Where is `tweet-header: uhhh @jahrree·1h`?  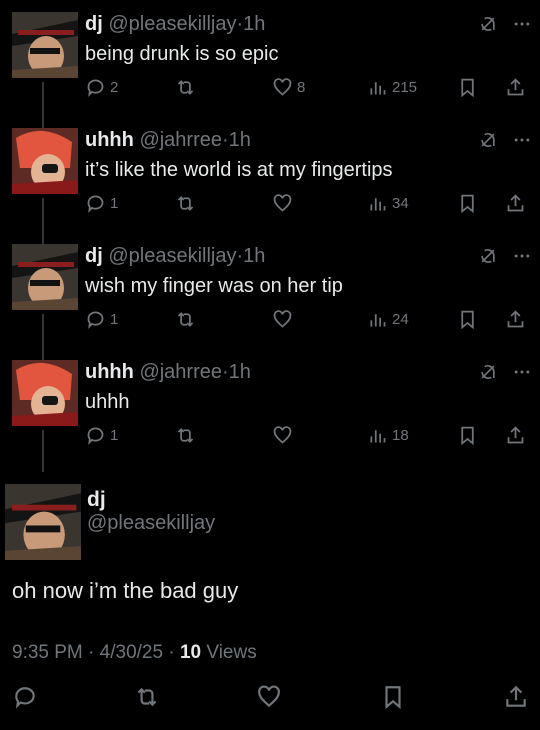
tweet-header: uhhh @jahrree·1h is located at coordinates (168, 140).